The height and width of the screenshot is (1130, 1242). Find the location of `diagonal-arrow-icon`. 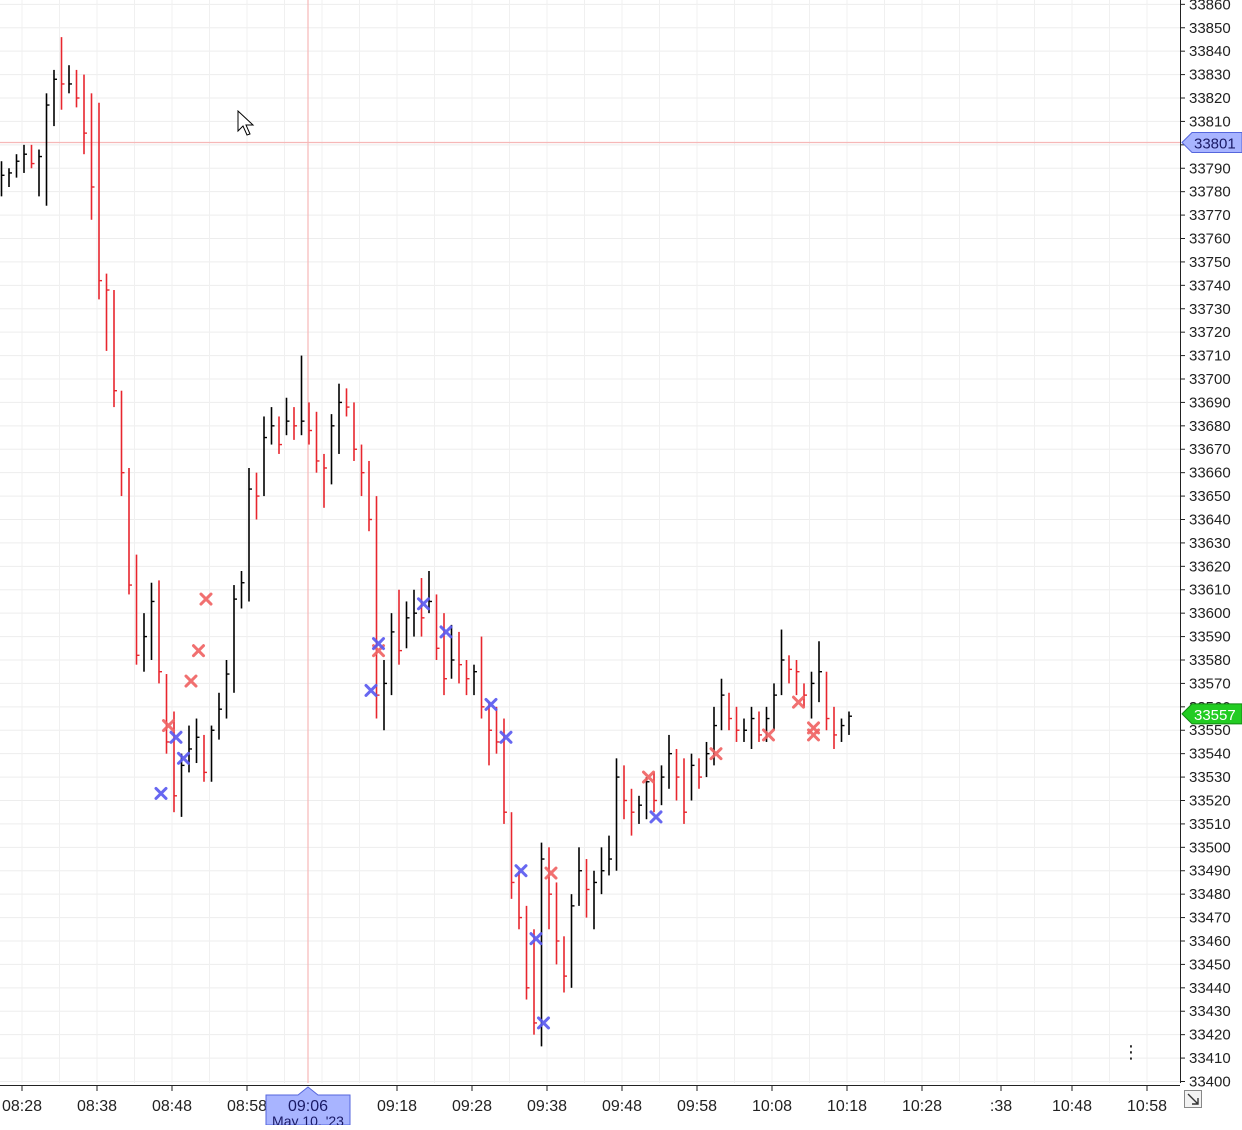

diagonal-arrow-icon is located at coordinates (1193, 1099).